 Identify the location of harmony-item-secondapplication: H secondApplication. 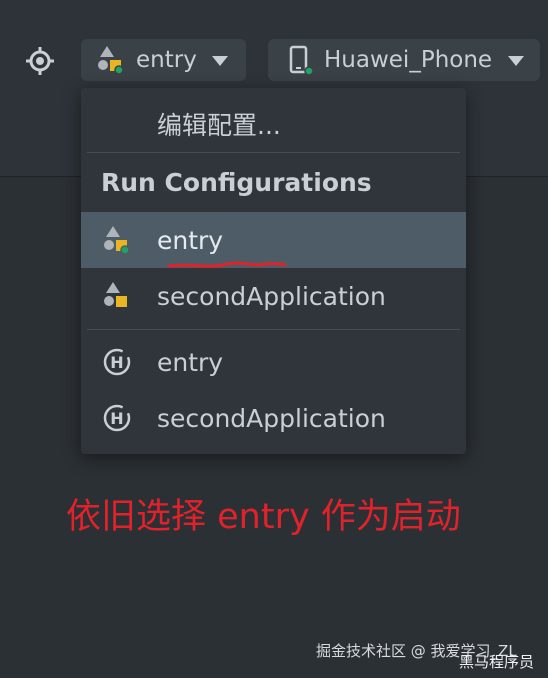
(273, 418).